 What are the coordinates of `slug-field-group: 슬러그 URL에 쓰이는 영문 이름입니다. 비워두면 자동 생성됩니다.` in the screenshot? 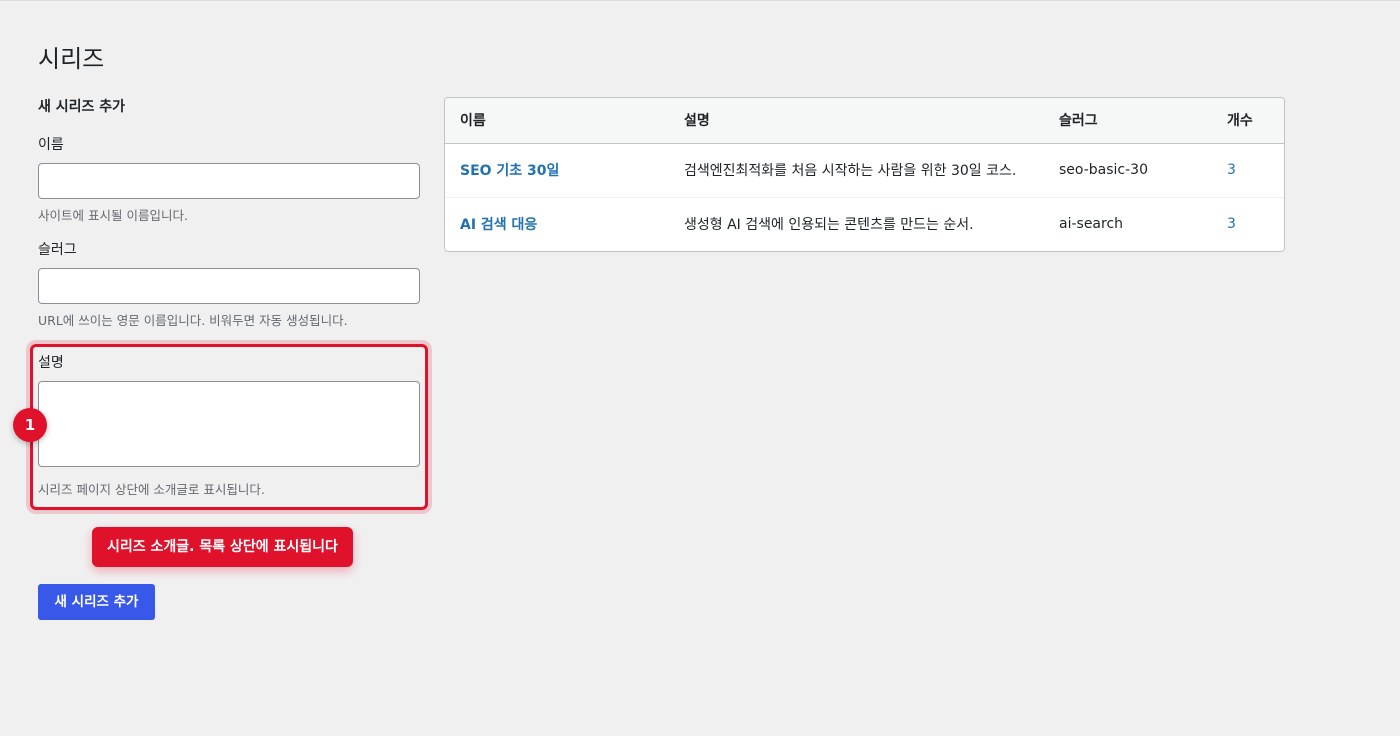 It's located at (229, 285).